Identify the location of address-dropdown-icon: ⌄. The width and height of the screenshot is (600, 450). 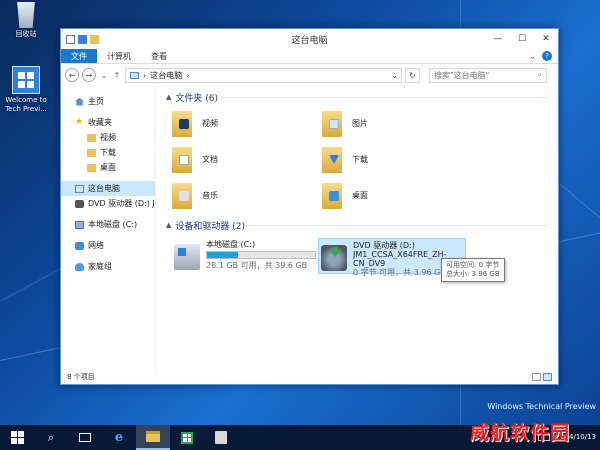
(396, 75).